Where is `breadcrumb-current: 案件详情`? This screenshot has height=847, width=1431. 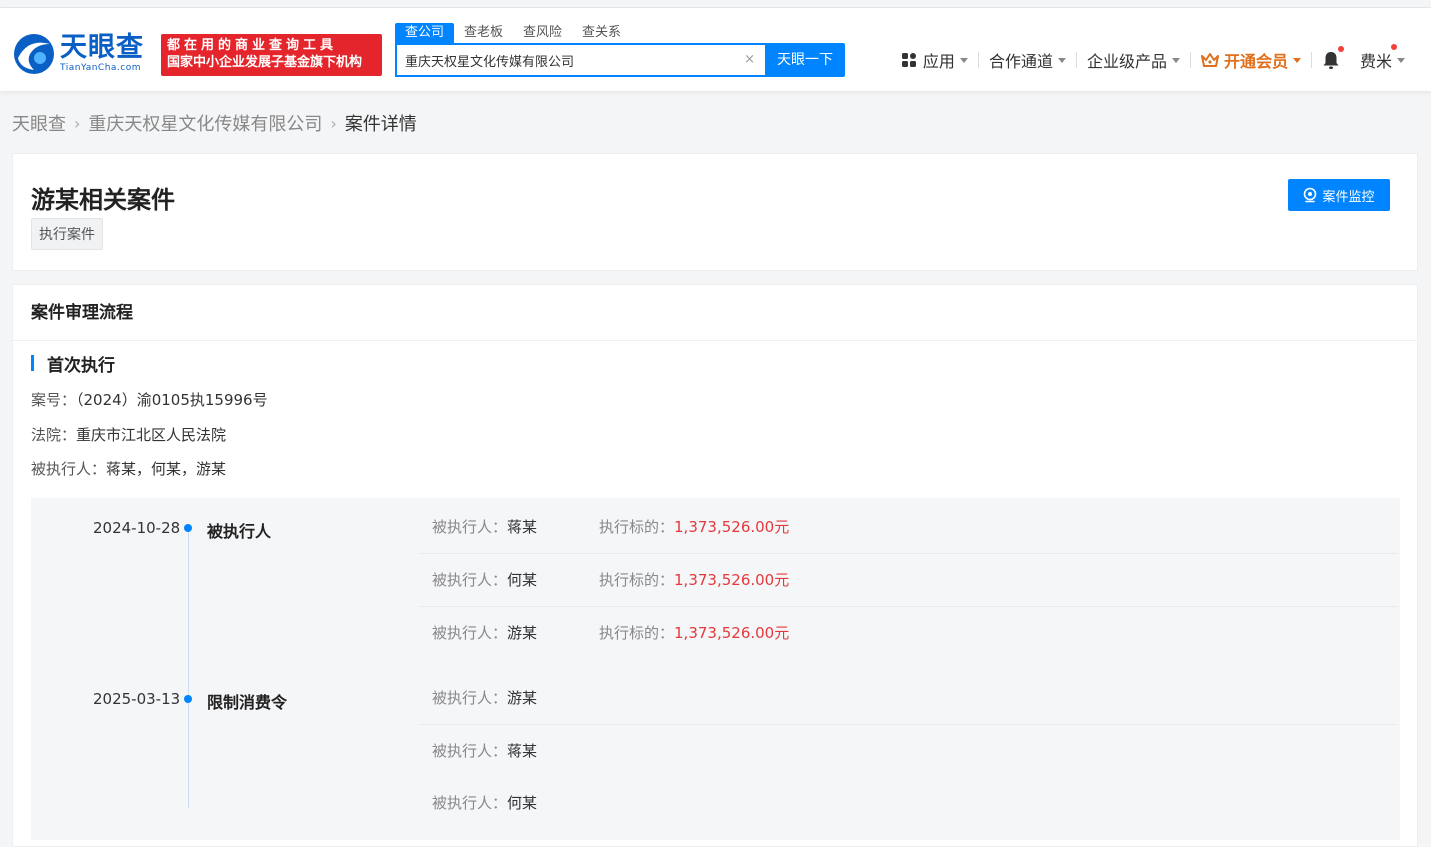 breadcrumb-current: 案件详情 is located at coordinates (380, 124).